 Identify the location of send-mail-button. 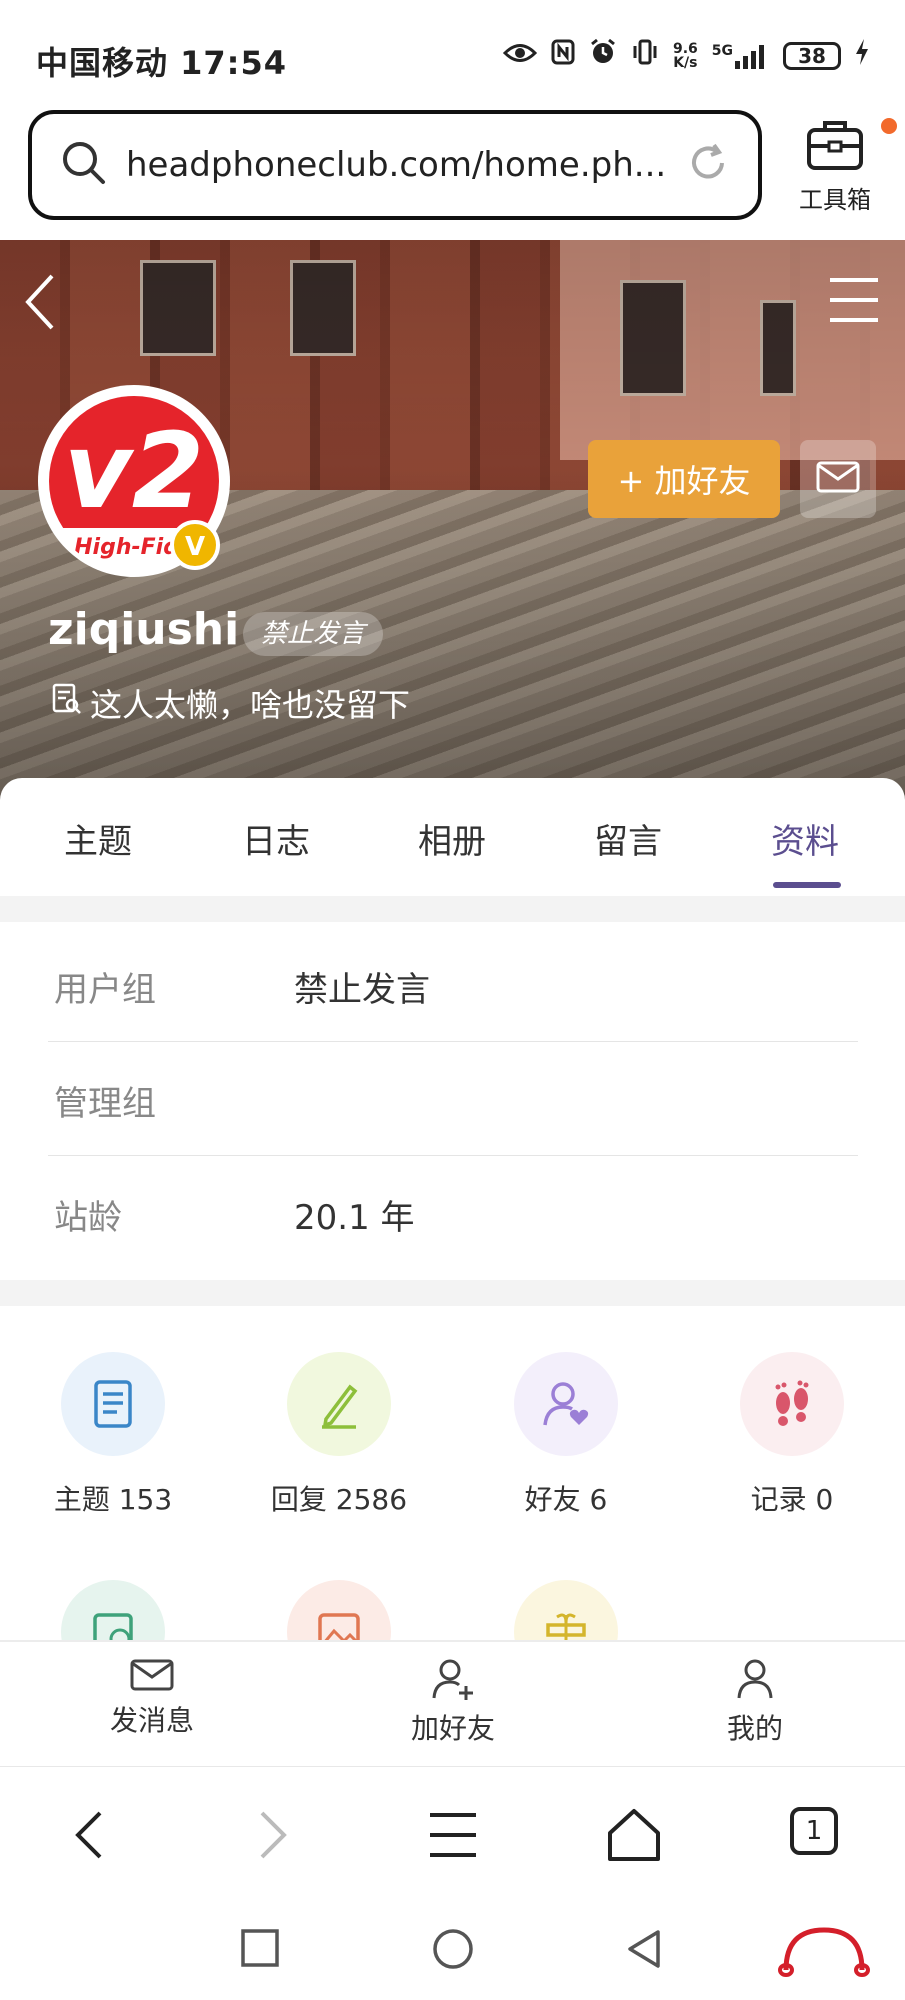
(838, 479).